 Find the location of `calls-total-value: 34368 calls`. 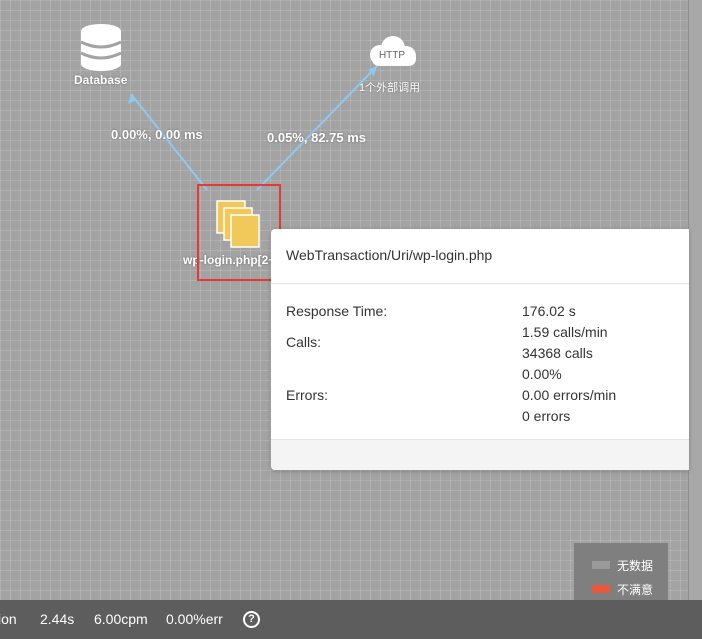

calls-total-value: 34368 calls is located at coordinates (557, 353).